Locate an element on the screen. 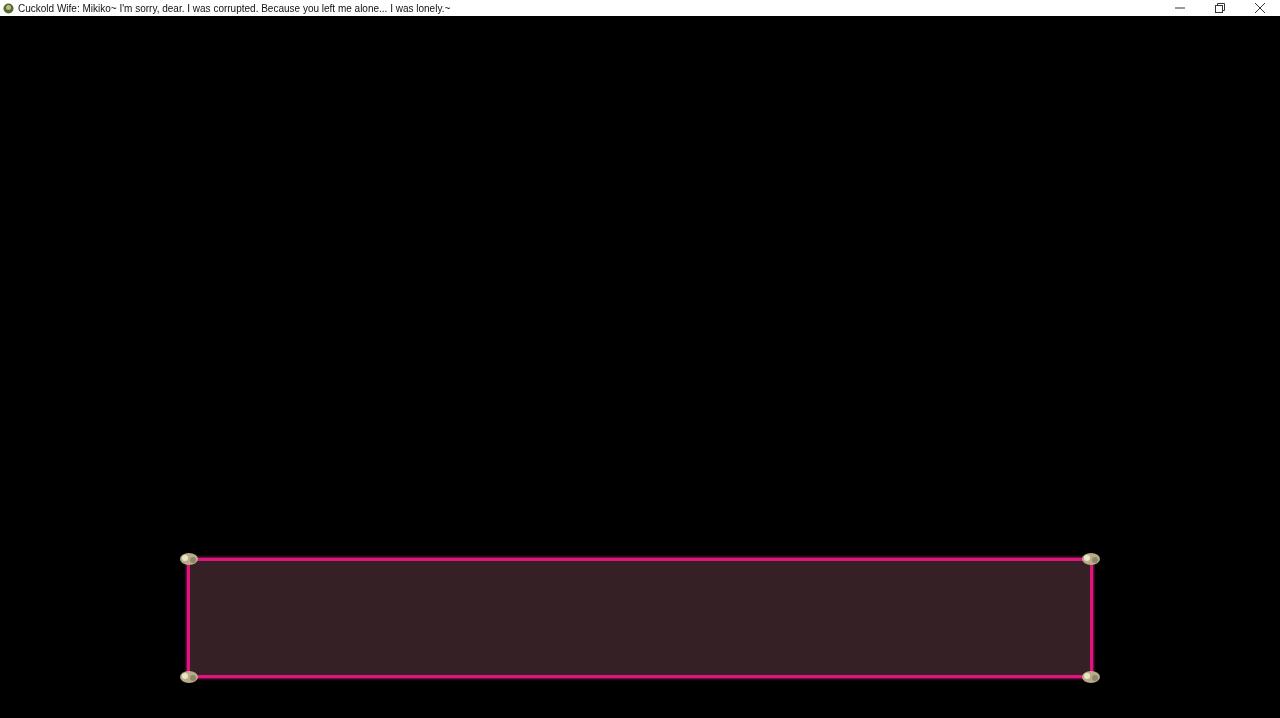 This screenshot has height=718, width=1280. window-title: Cuckold Wife: Mikiko~ I'm sorry, dear. I was corrupted. Because you left me alone... I was lonely.~ is located at coordinates (235, 8).